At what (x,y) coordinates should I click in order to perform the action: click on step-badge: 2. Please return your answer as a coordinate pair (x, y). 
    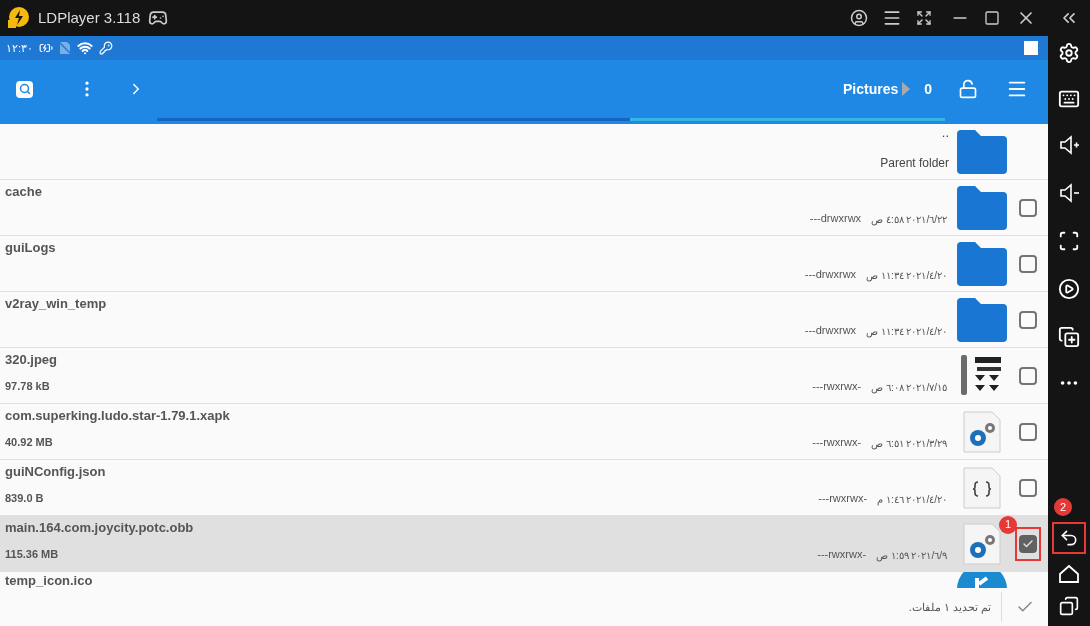
    Looking at the image, I should click on (1063, 507).